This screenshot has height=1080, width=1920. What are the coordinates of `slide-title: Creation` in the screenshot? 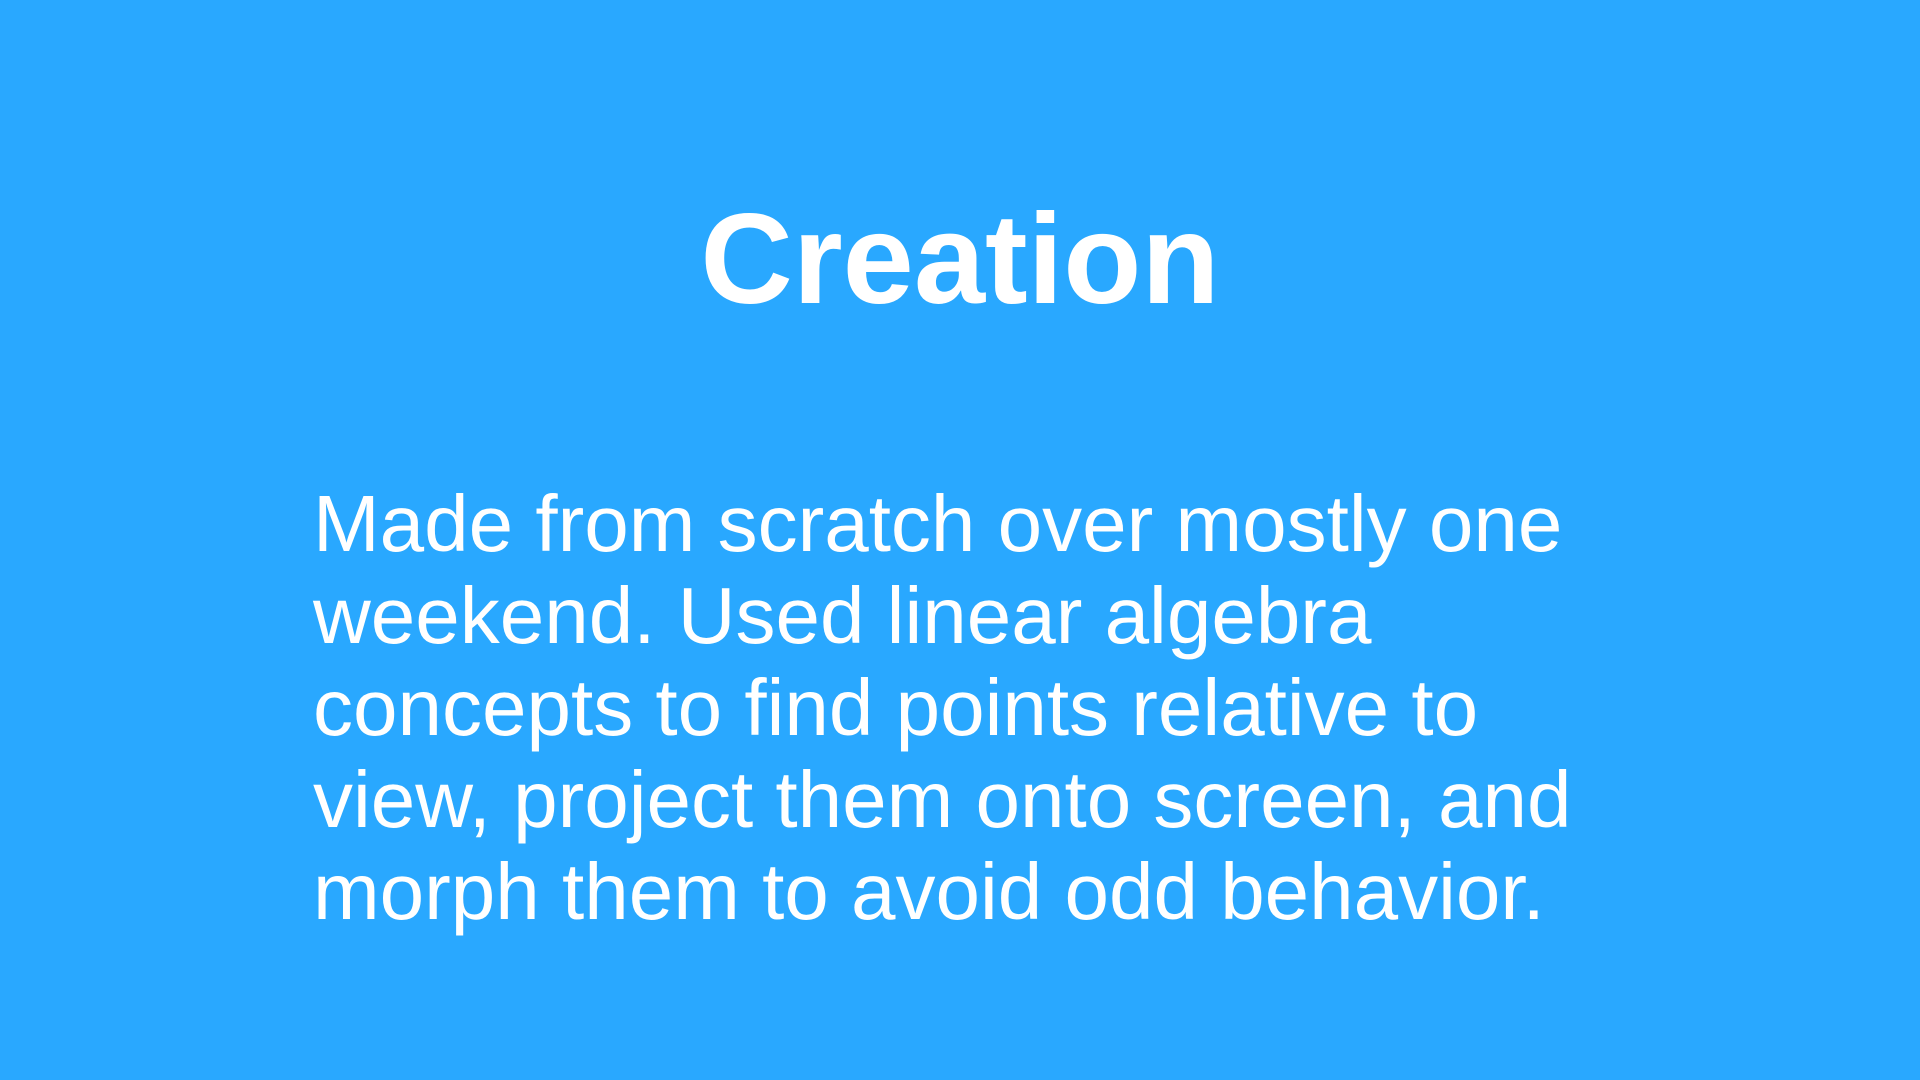 It's located at (960, 259).